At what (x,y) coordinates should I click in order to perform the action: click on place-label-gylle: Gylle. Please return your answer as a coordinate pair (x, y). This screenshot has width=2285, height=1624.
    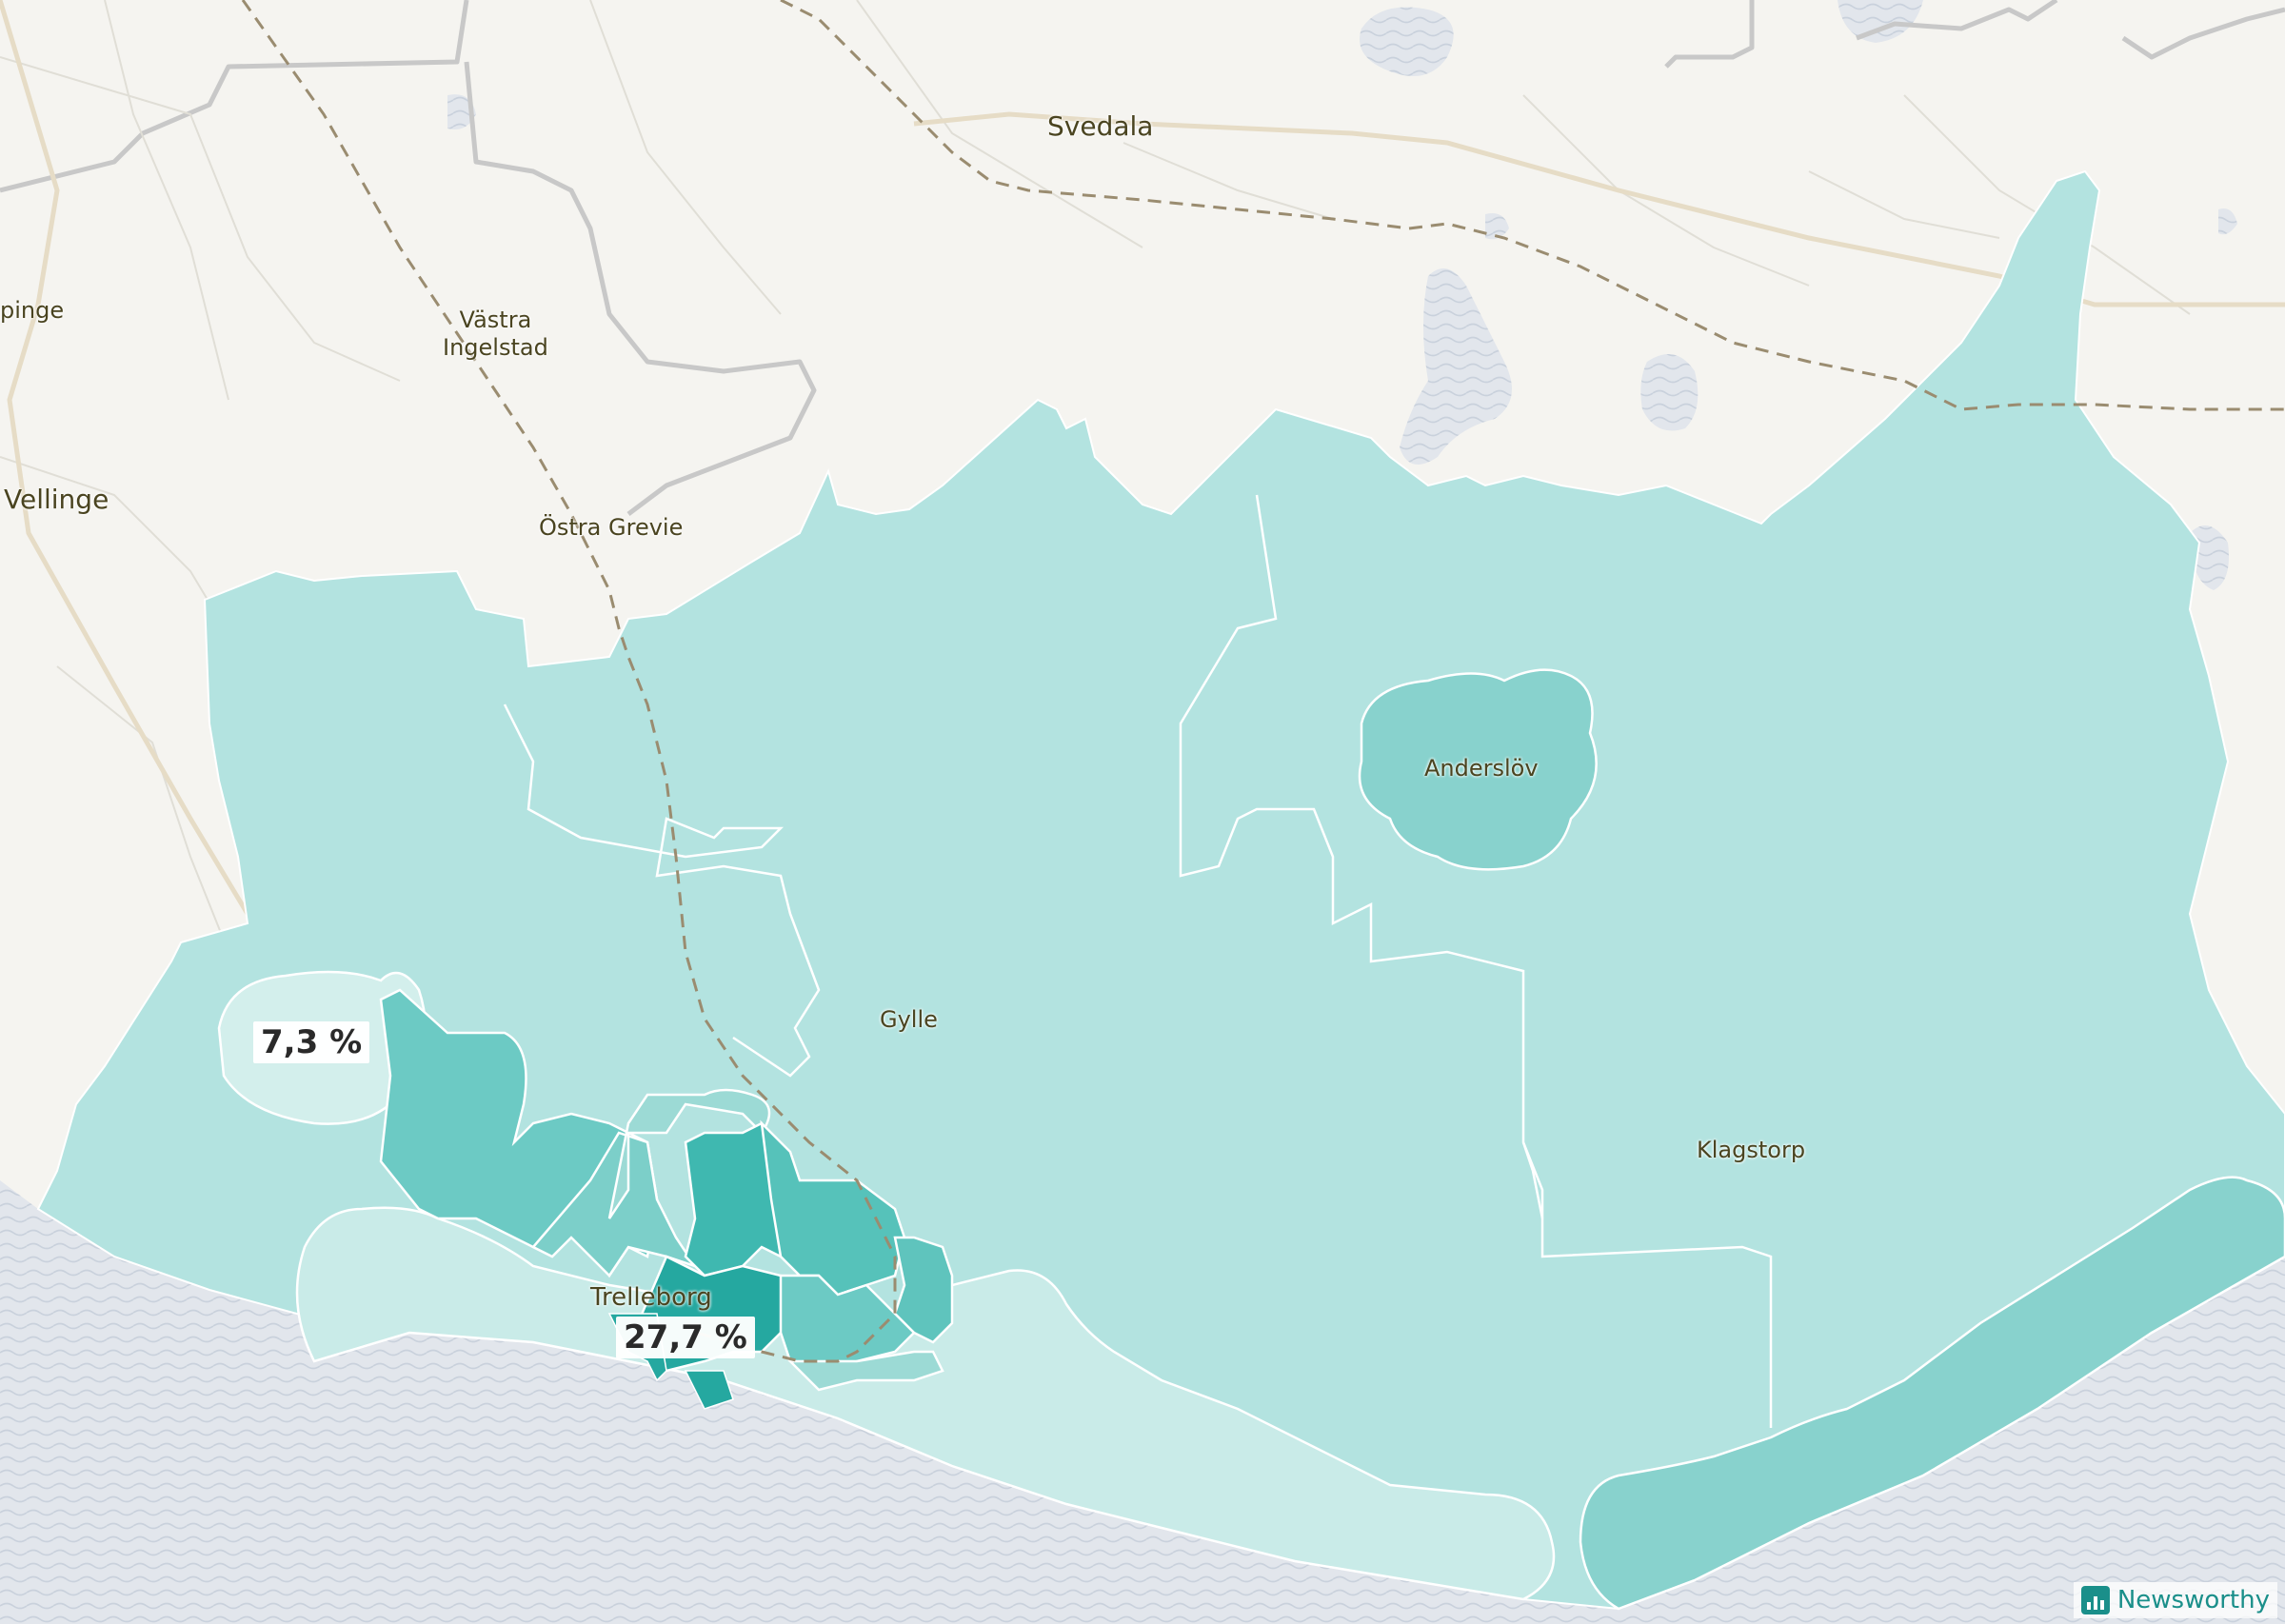
    Looking at the image, I should click on (909, 1019).